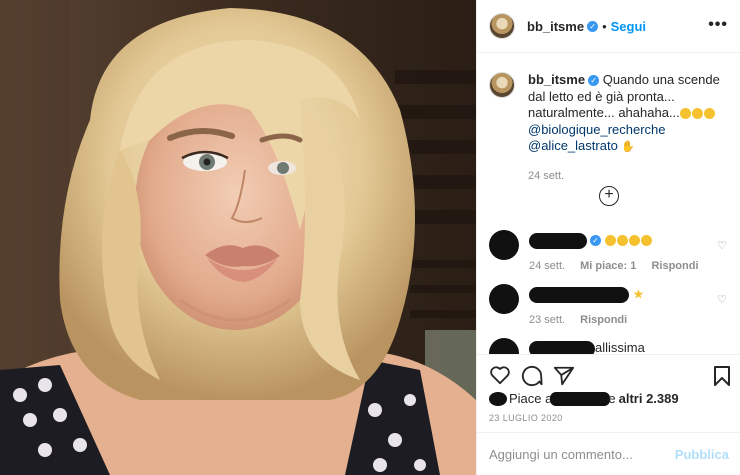  I want to click on comment-time: 23 sett., so click(547, 320).